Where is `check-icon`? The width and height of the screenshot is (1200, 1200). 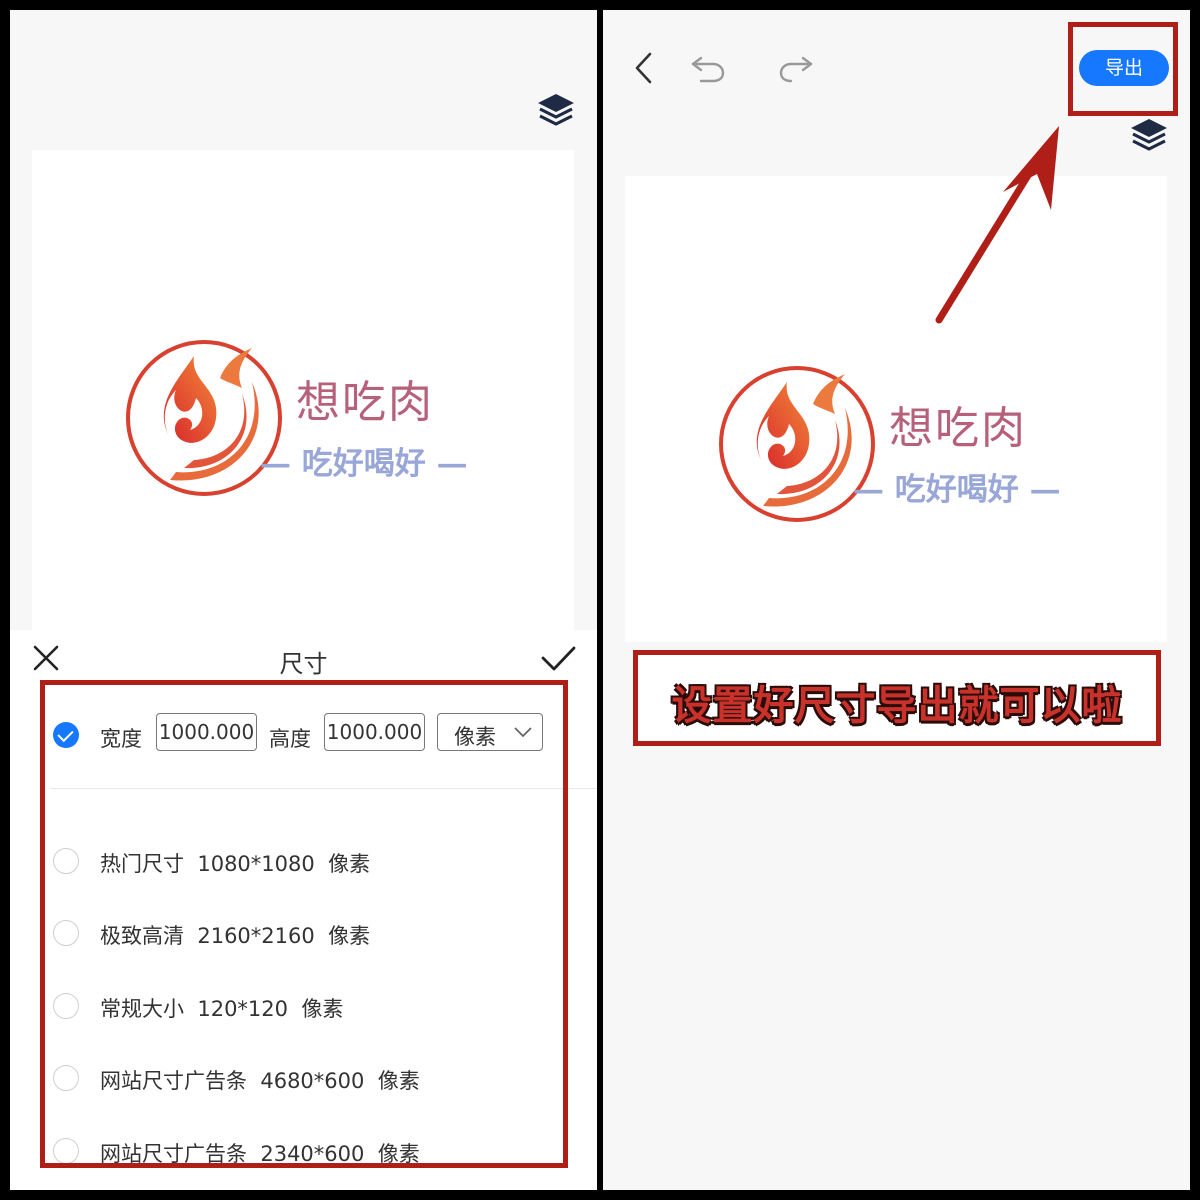 check-icon is located at coordinates (558, 658).